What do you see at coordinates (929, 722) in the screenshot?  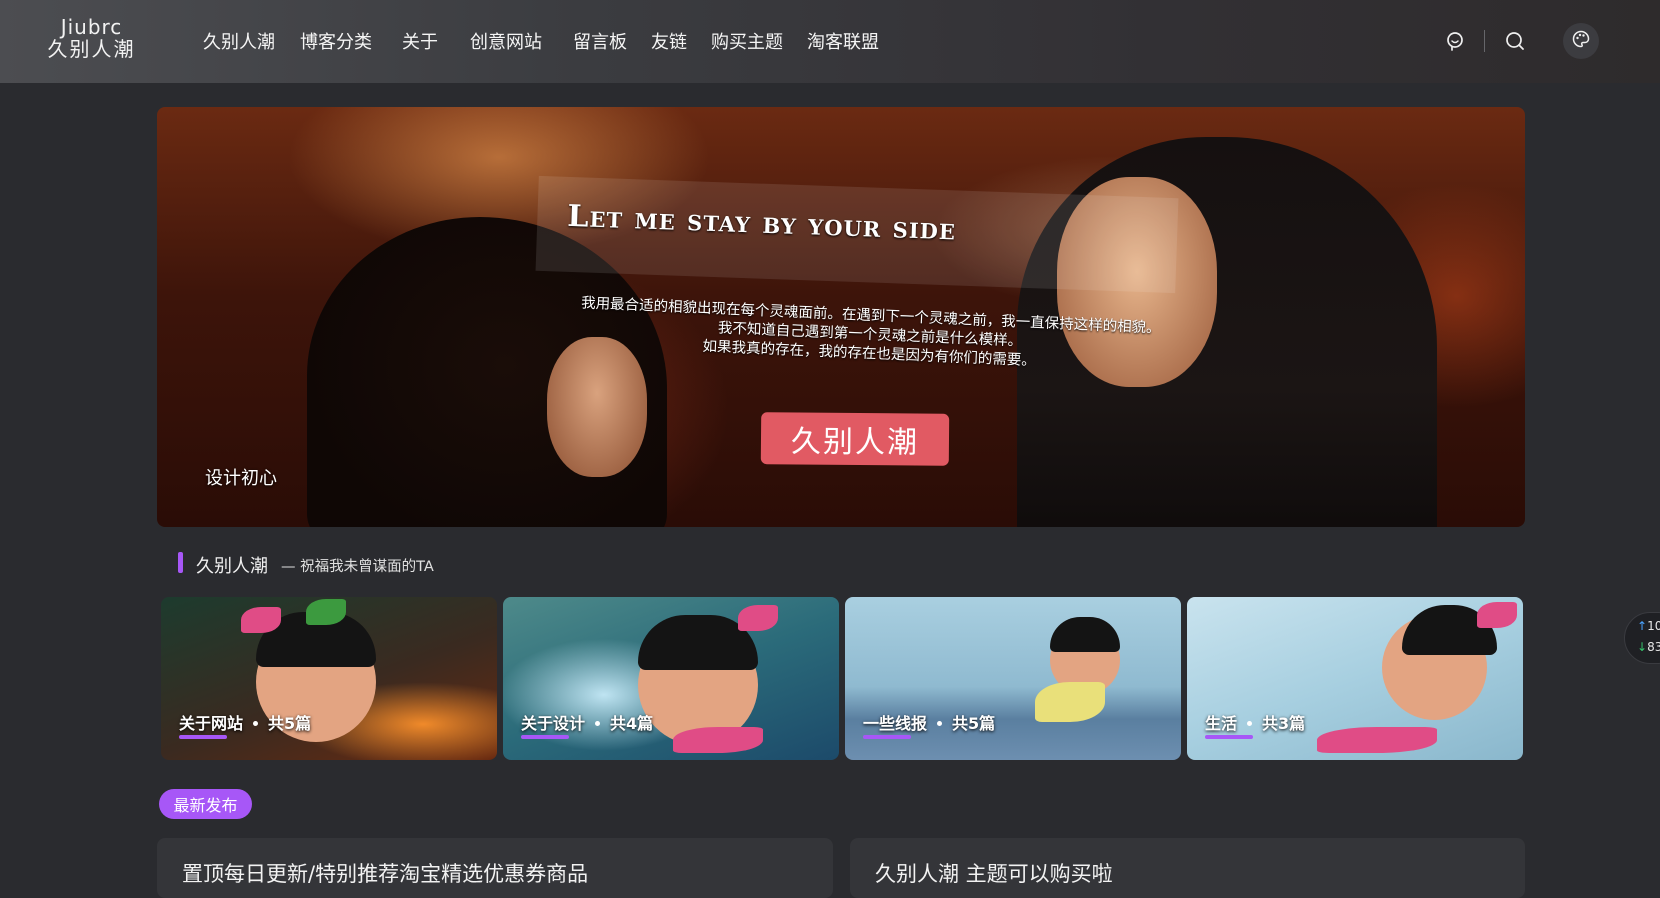 I see `category-label: 一些线报 共5篇` at bounding box center [929, 722].